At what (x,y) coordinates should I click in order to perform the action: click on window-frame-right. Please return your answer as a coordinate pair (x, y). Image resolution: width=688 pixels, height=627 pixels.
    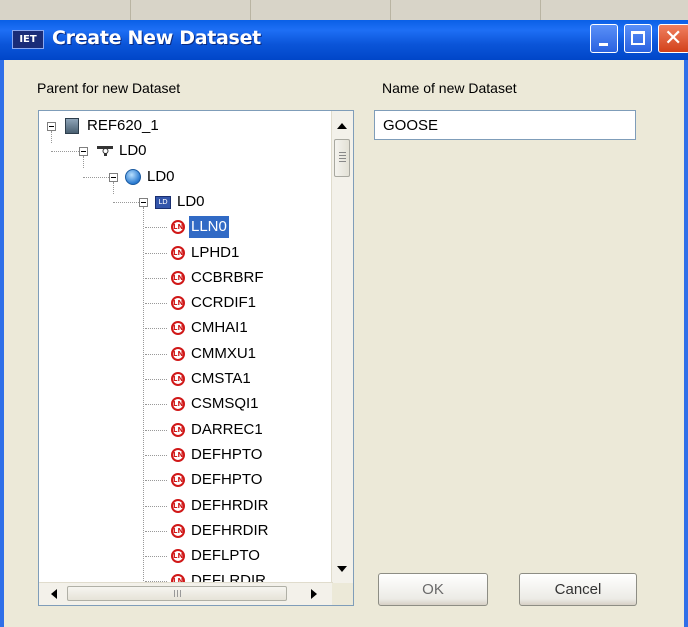
    Looking at the image, I should click on (686, 343).